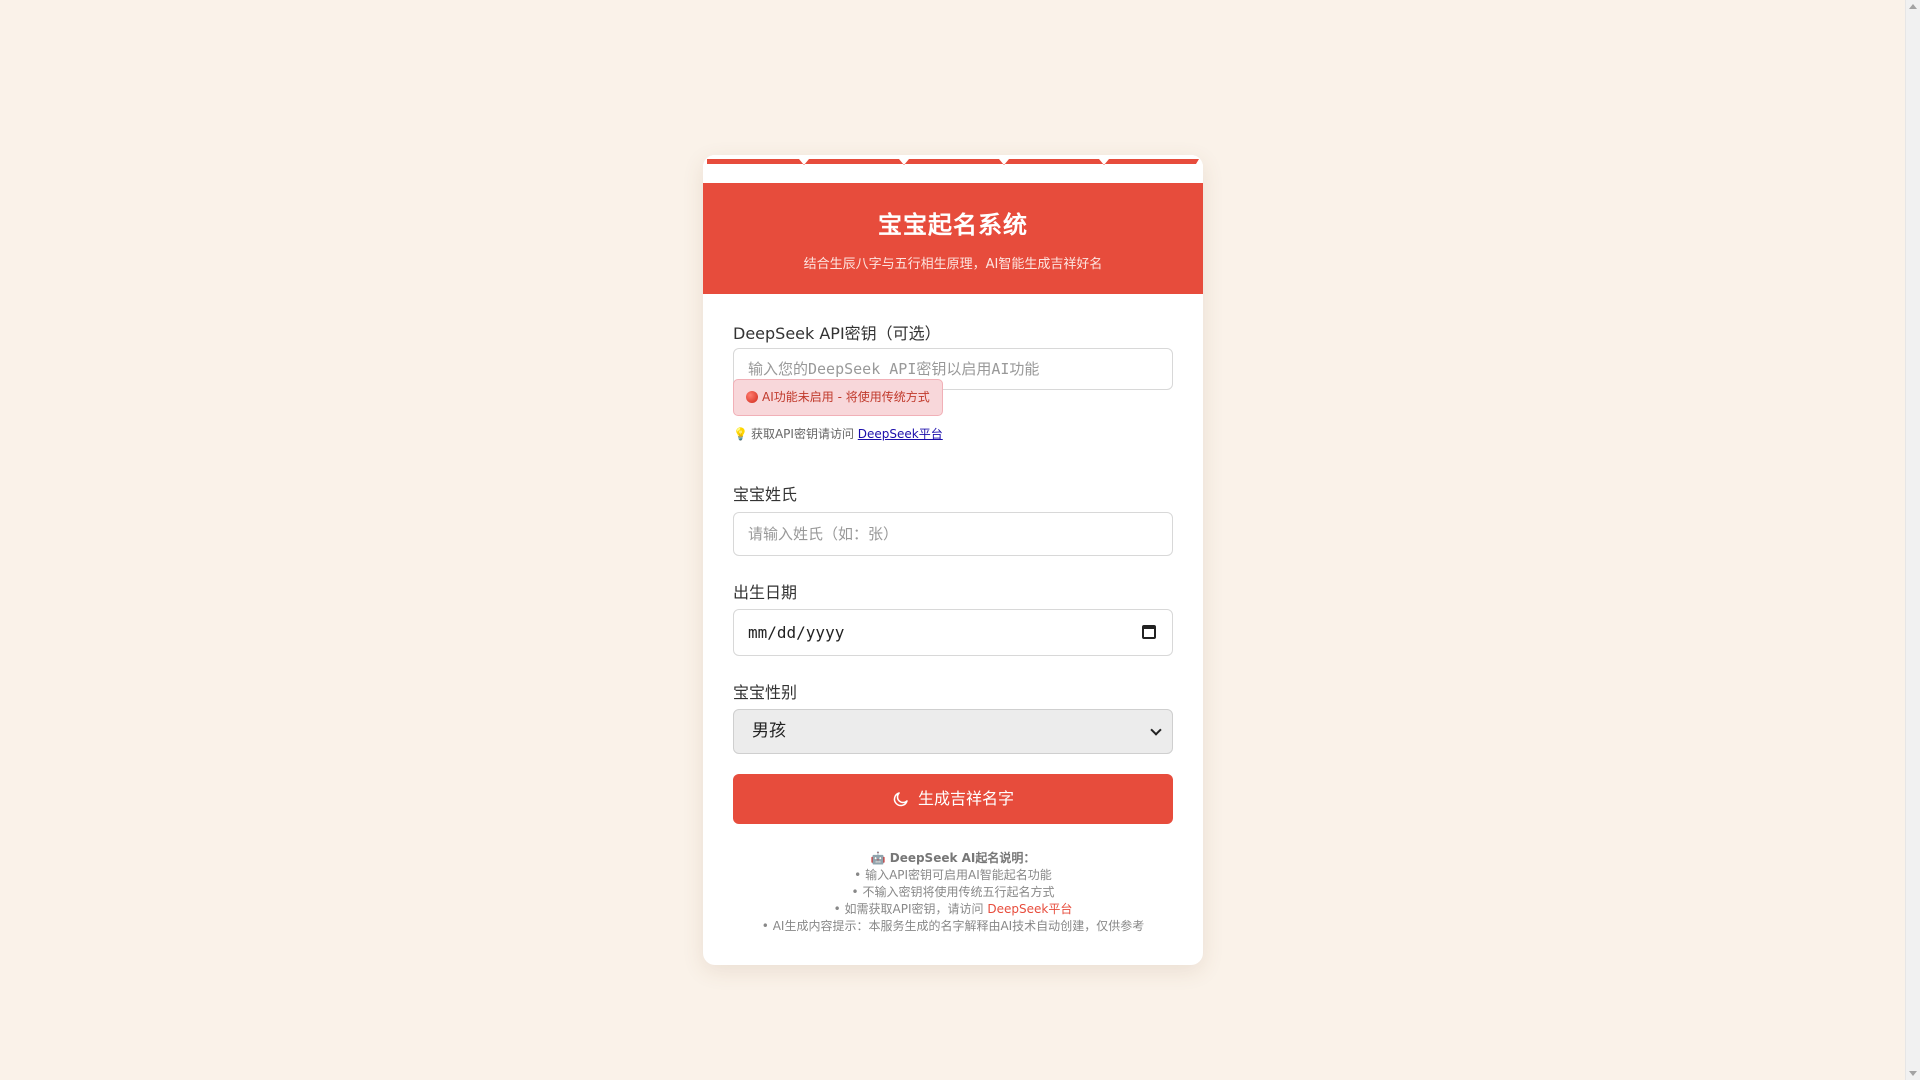 The image size is (1920, 1080). Describe the element at coordinates (908, 909) in the screenshot. I see `notes-line-3-text: • 如需获取API密钥，请访问` at that location.